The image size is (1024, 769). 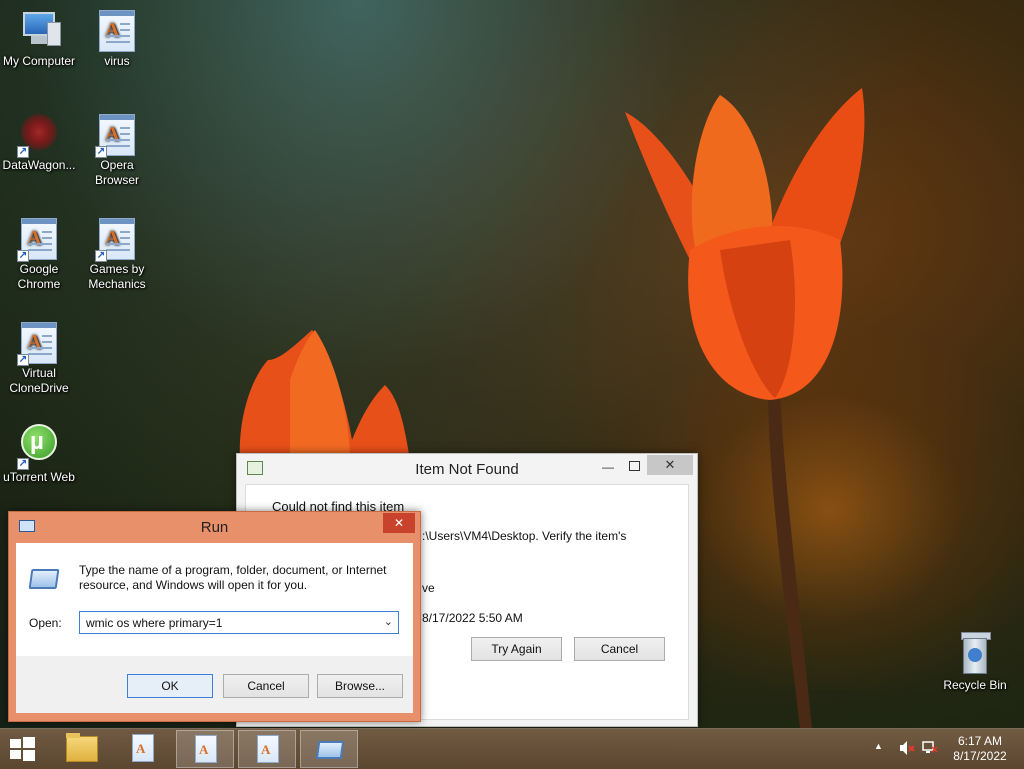 I want to click on run-titlebar: Run ✕, so click(x=214, y=527).